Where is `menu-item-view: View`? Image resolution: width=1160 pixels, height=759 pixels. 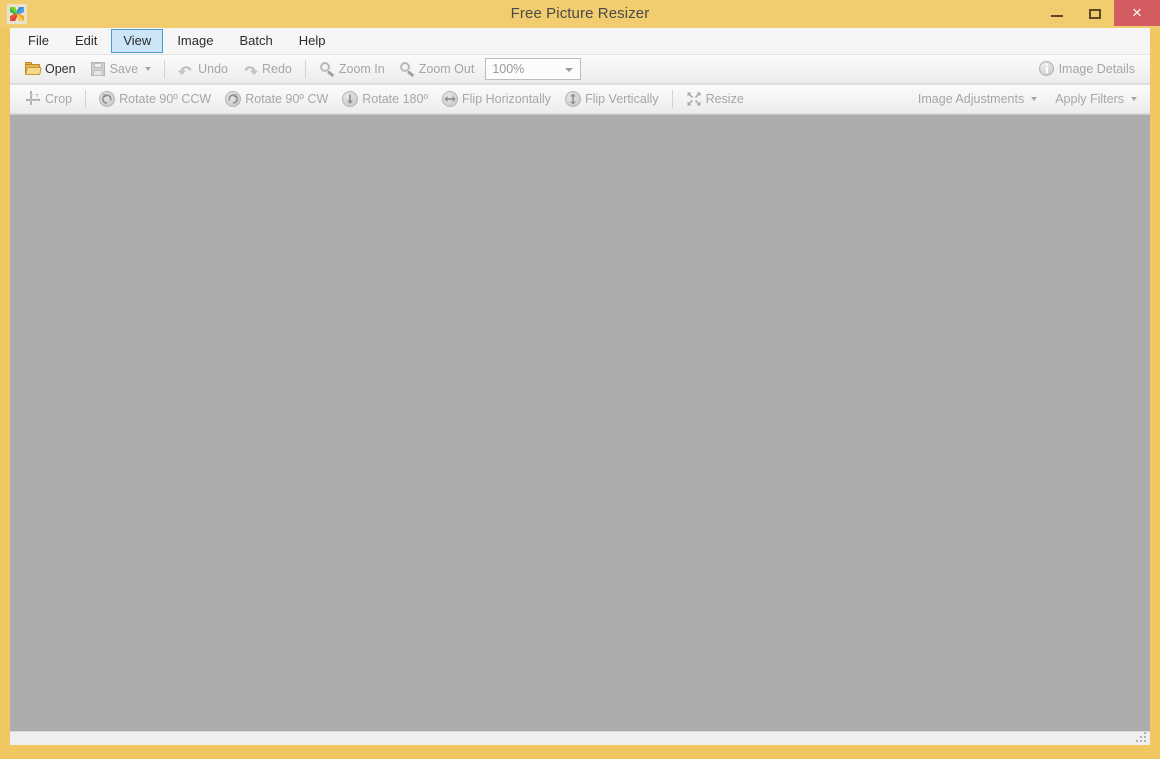 menu-item-view: View is located at coordinates (137, 41).